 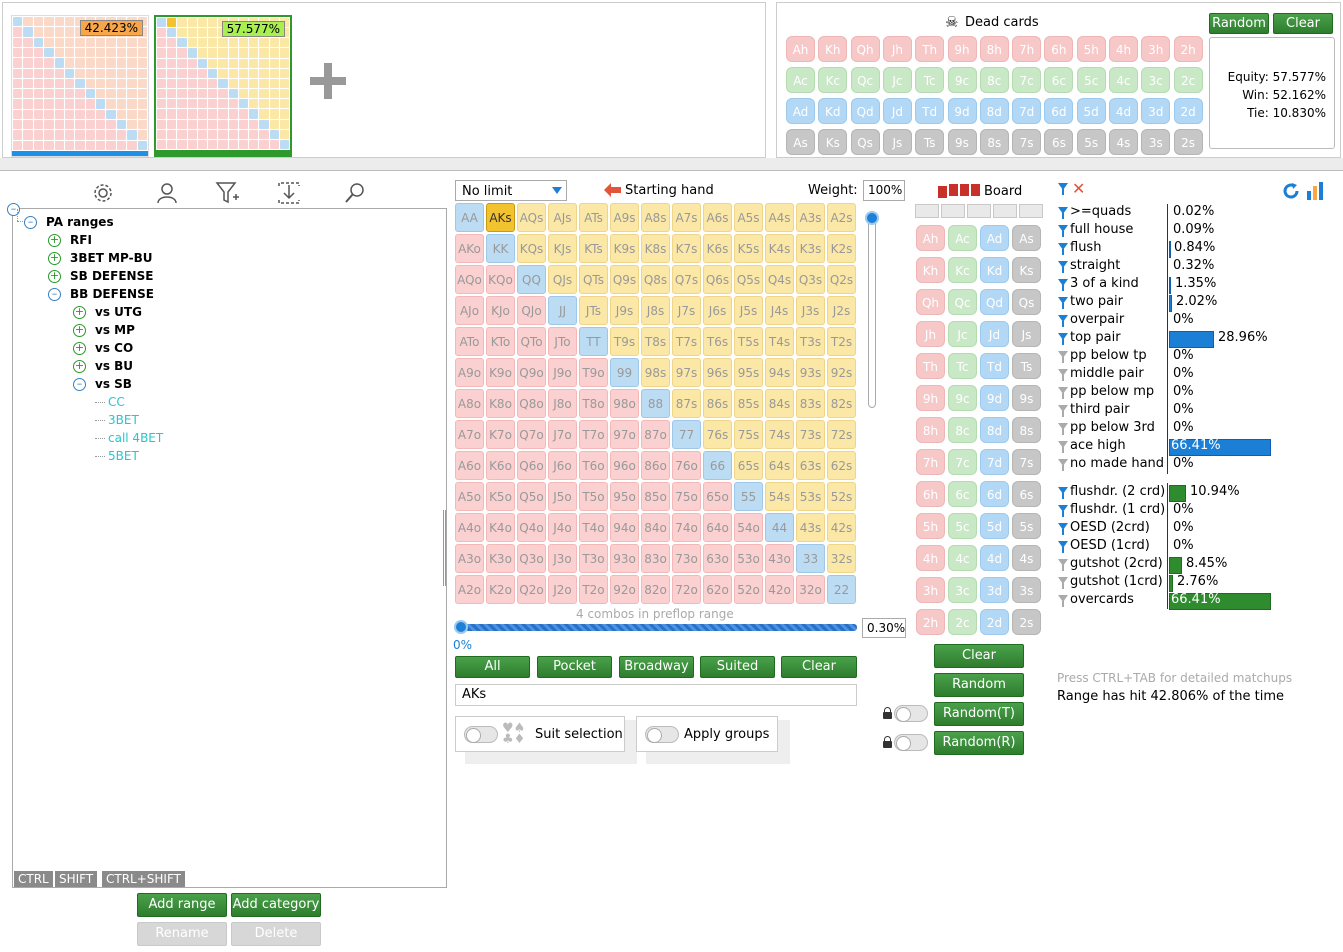 I want to click on board-card-5s: 5s, so click(x=1026, y=526).